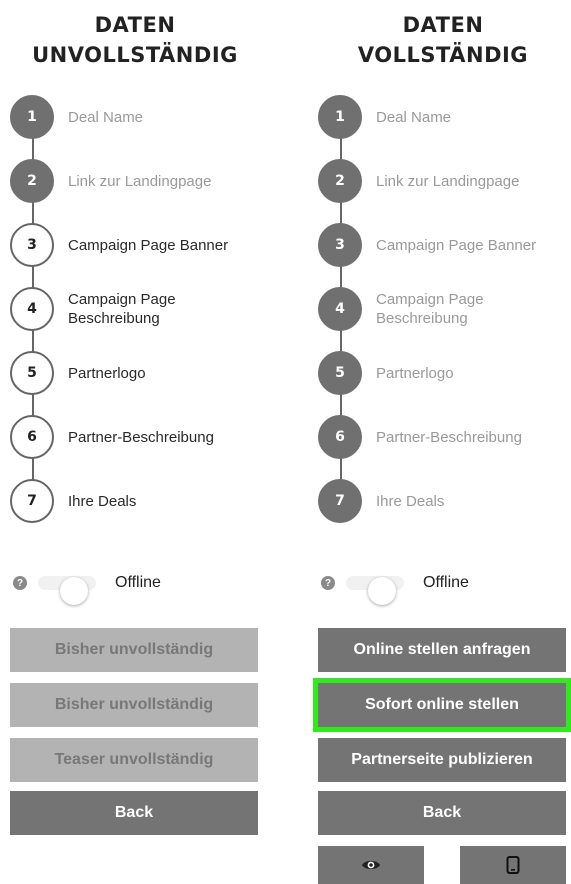 The width and height of the screenshot is (571, 884). Describe the element at coordinates (442, 760) in the screenshot. I see `publish-partner-page-button: Partnerseite publizieren` at that location.